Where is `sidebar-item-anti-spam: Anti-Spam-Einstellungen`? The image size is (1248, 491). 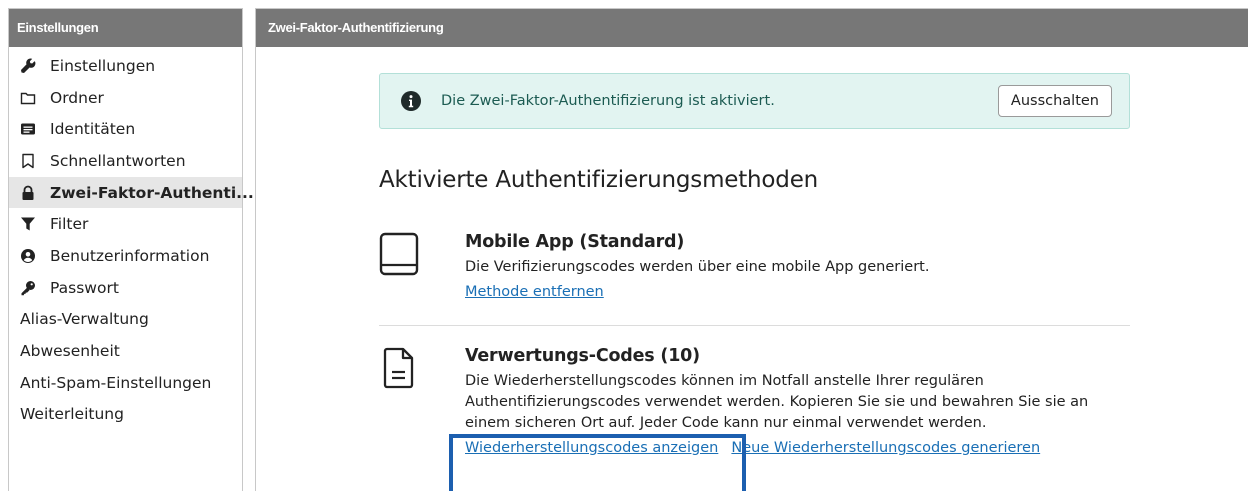
sidebar-item-anti-spam: Anti-Spam-Einstellungen is located at coordinates (125, 383).